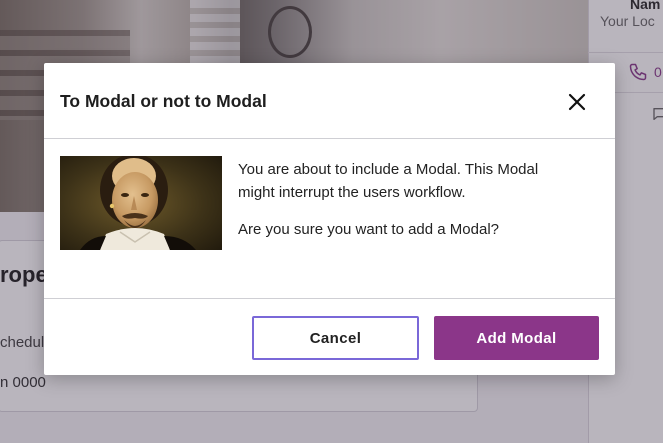  Describe the element at coordinates (335, 338) in the screenshot. I see `cancel-button: Cancel` at that location.